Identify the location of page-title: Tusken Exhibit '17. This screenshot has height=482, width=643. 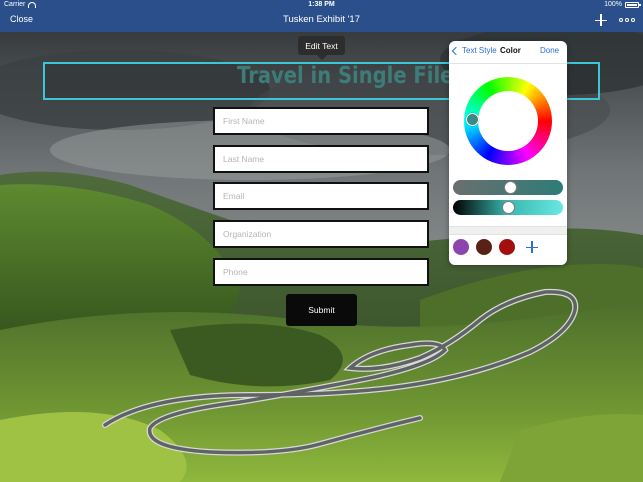
(321, 19).